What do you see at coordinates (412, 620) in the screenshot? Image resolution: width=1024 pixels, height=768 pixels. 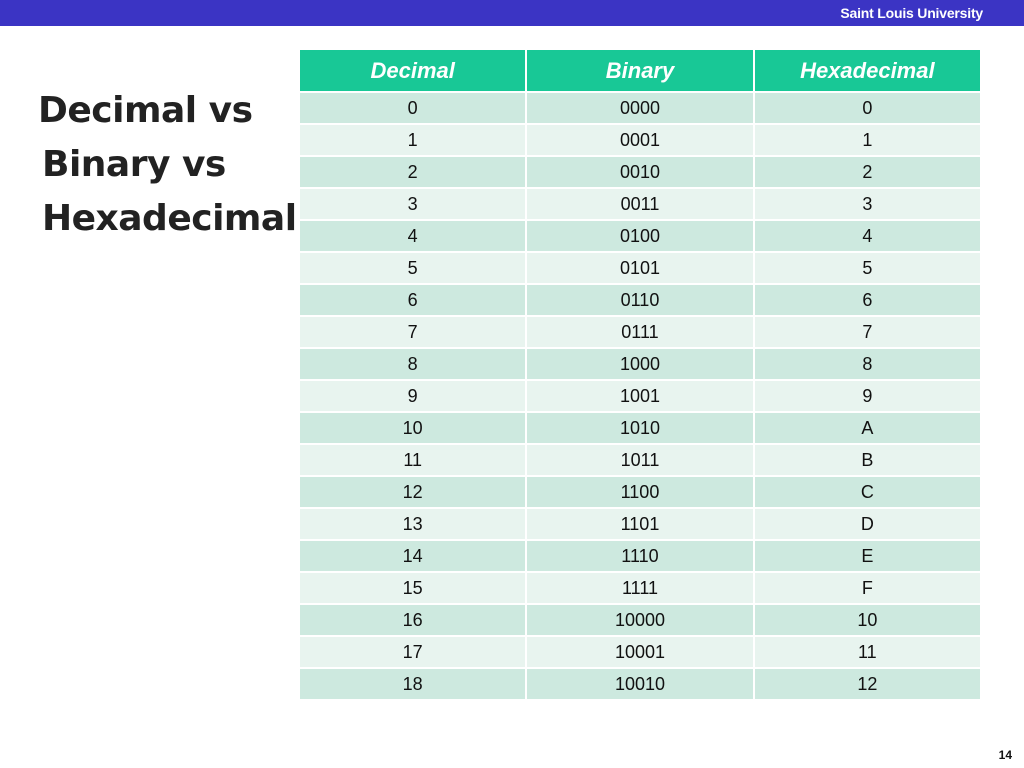 I see `decimal-cell: 16` at bounding box center [412, 620].